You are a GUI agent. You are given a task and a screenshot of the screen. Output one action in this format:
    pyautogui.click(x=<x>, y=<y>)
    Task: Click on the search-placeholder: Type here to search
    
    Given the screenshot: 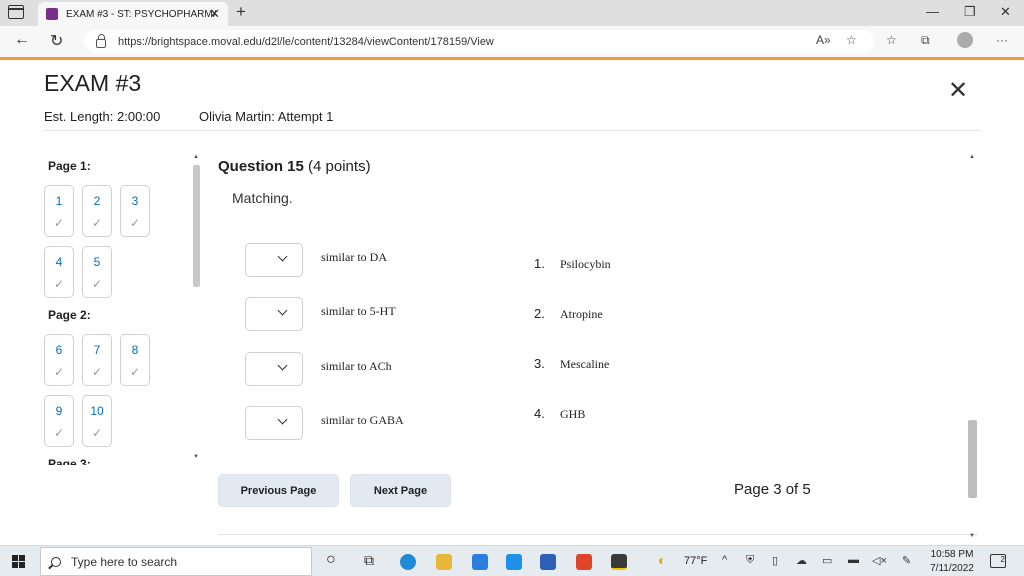 What is the action you would take?
    pyautogui.click(x=124, y=561)
    